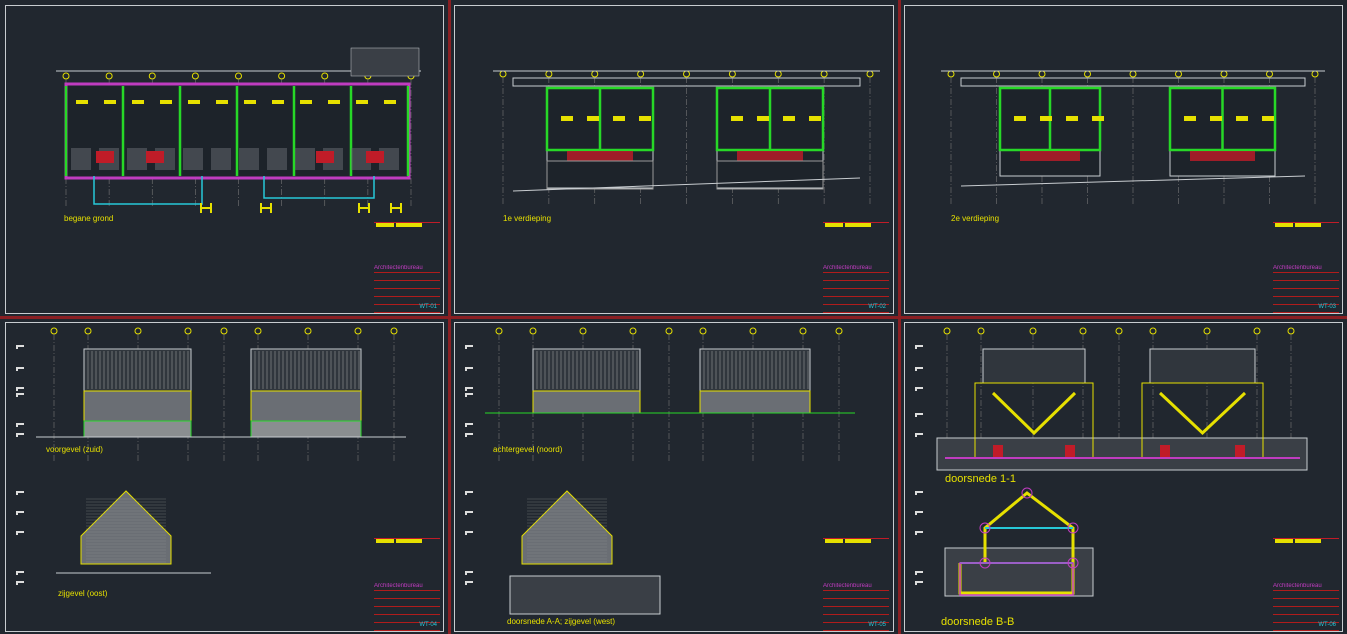  Describe the element at coordinates (561, 621) in the screenshot. I see `drawing-label: doorsnede A-A; zijgevel (west)` at that location.